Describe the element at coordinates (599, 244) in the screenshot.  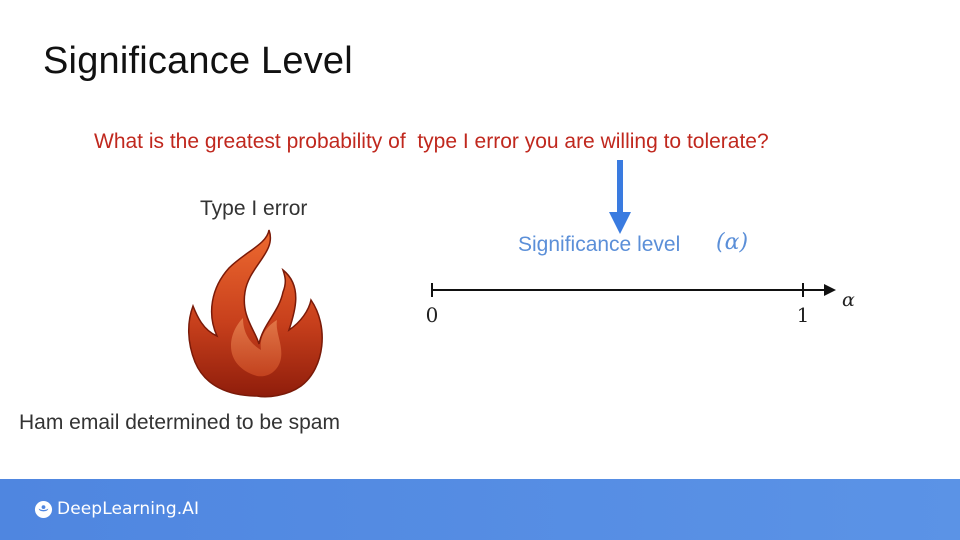
I see `significance-level-label: Significance level` at that location.